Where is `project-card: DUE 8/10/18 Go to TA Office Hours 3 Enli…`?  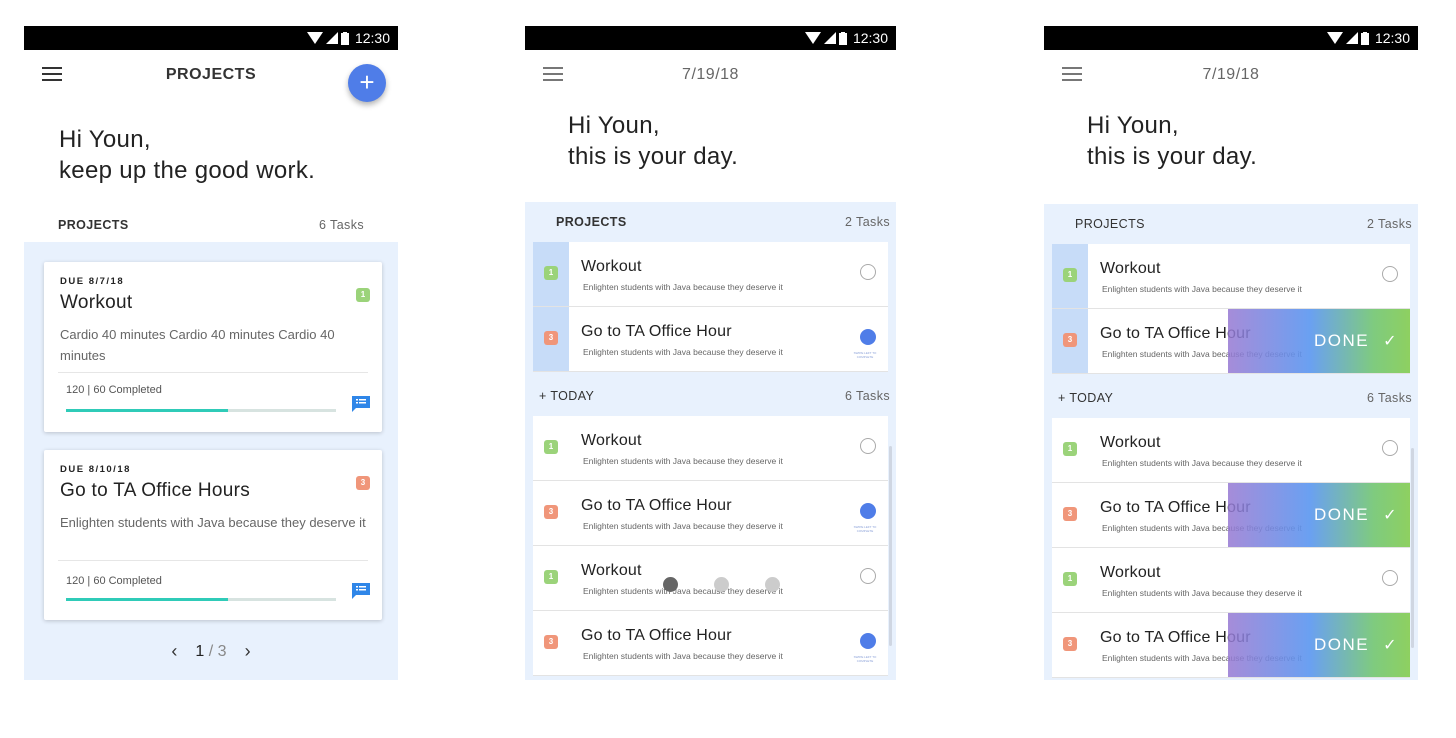
project-card: DUE 8/10/18 Go to TA Office Hours 3 Enli… is located at coordinates (213, 535).